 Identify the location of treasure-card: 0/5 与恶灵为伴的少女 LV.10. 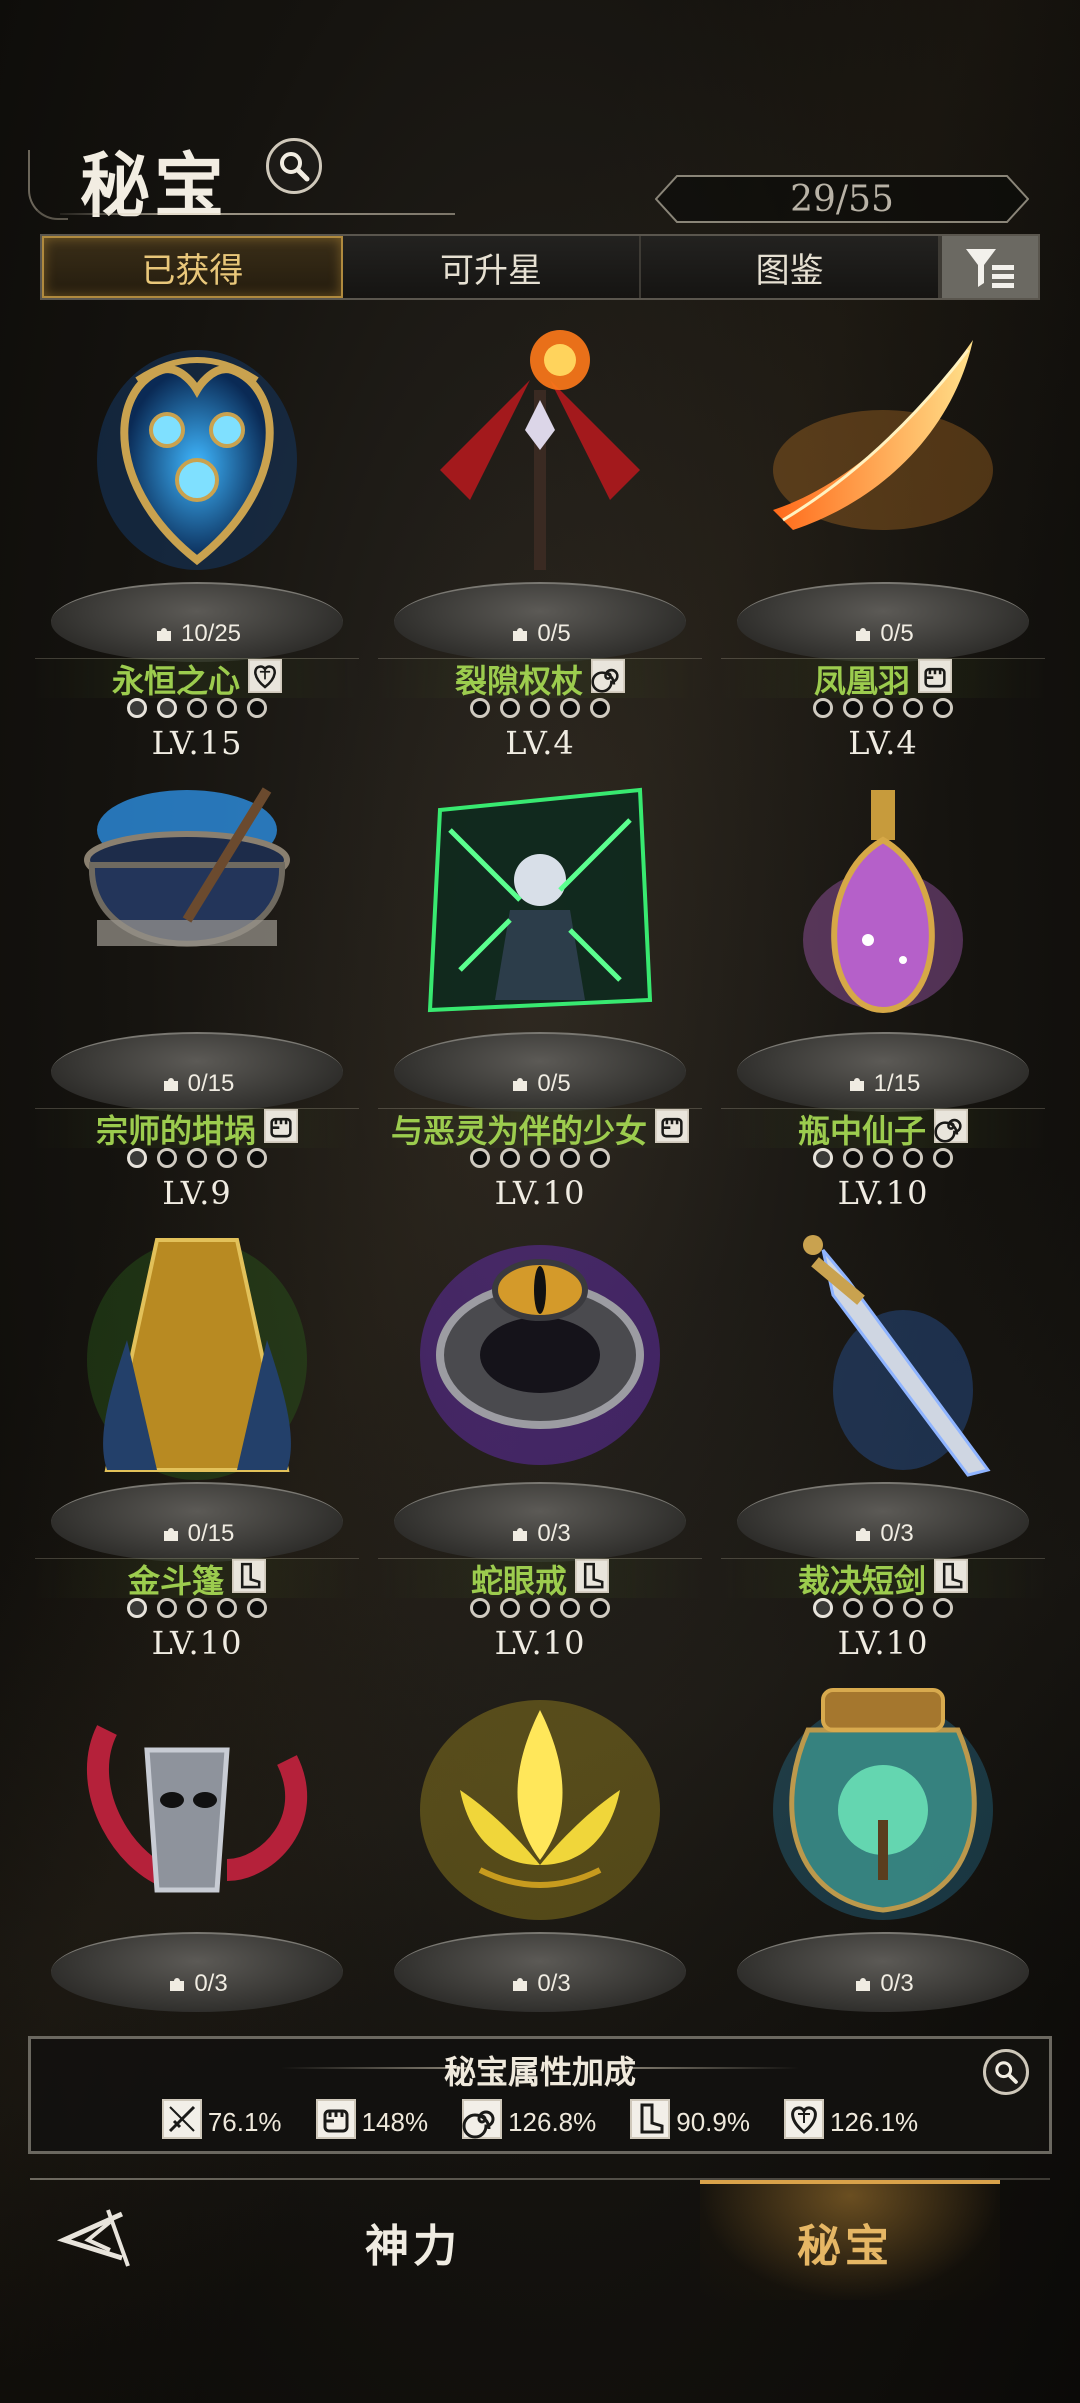
(540, 991).